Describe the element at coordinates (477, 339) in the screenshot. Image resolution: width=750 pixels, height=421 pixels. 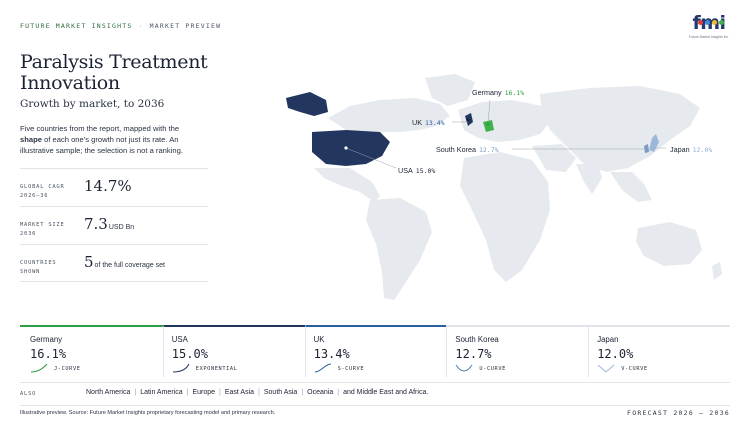
I see `card-name: South Korea` at that location.